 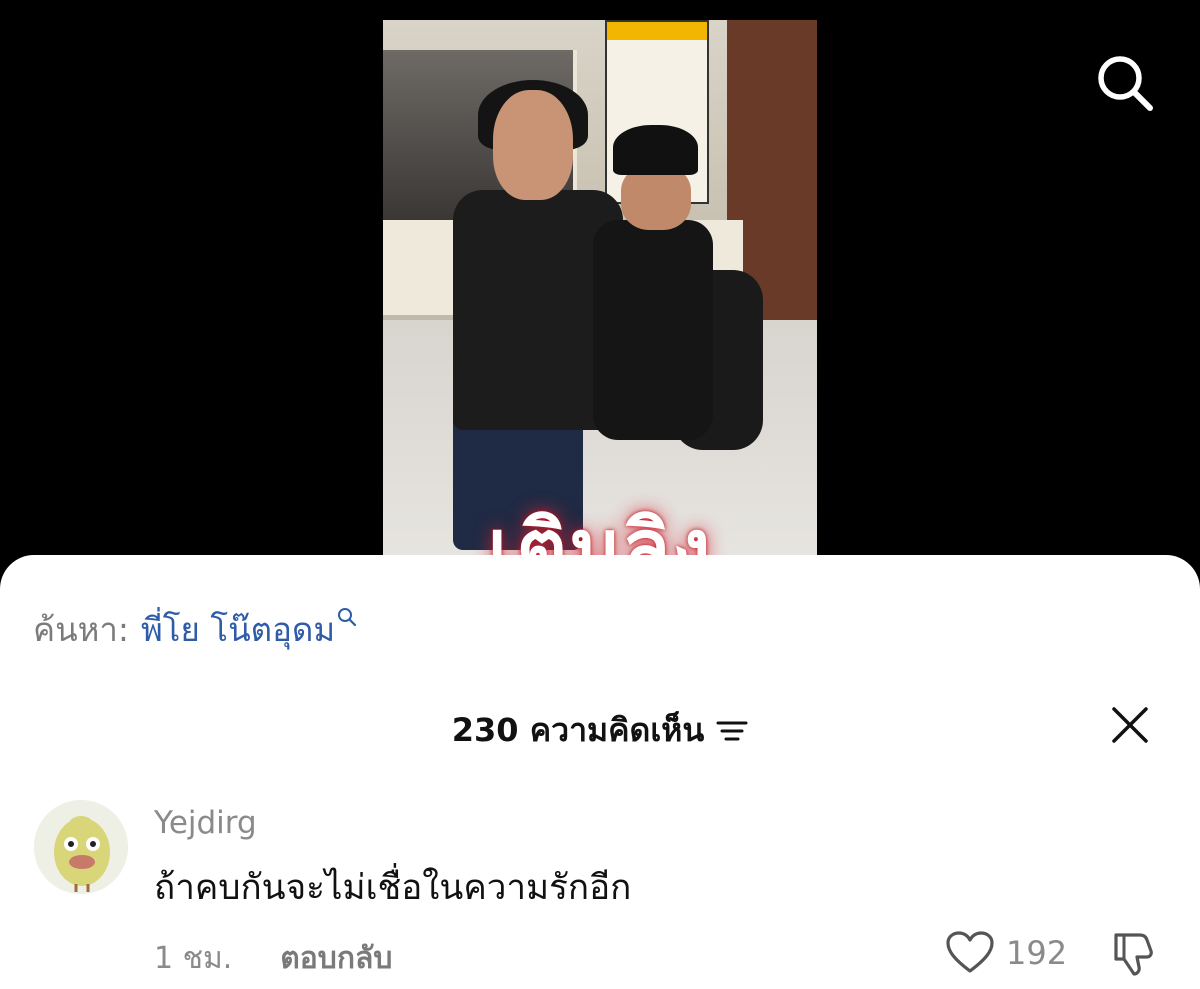 I want to click on heart-icon, so click(x=970, y=952).